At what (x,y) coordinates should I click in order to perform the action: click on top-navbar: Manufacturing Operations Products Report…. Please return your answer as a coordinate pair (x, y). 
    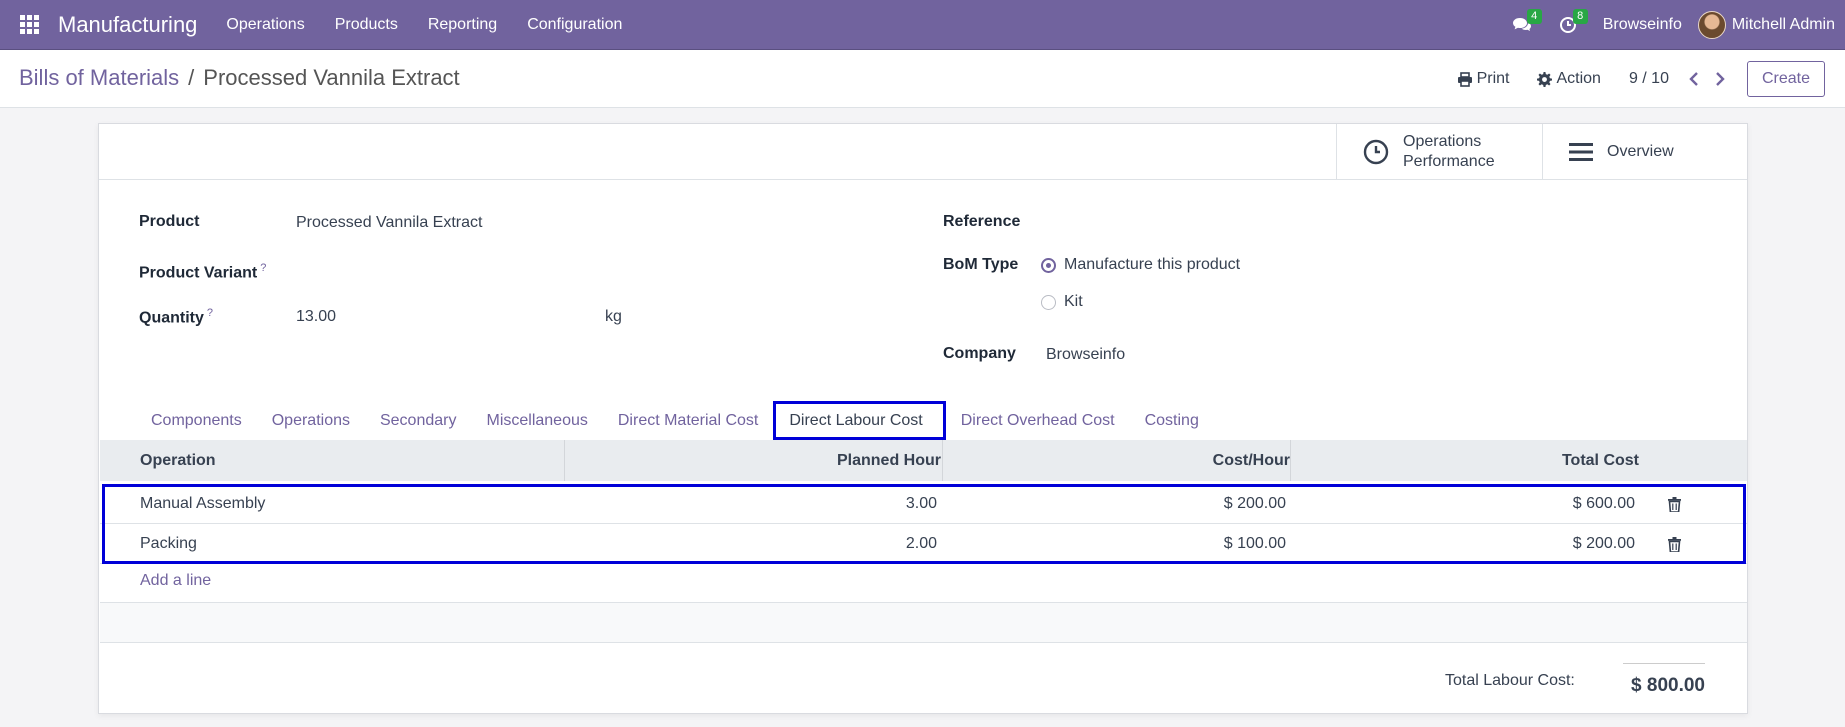
    Looking at the image, I should click on (922, 25).